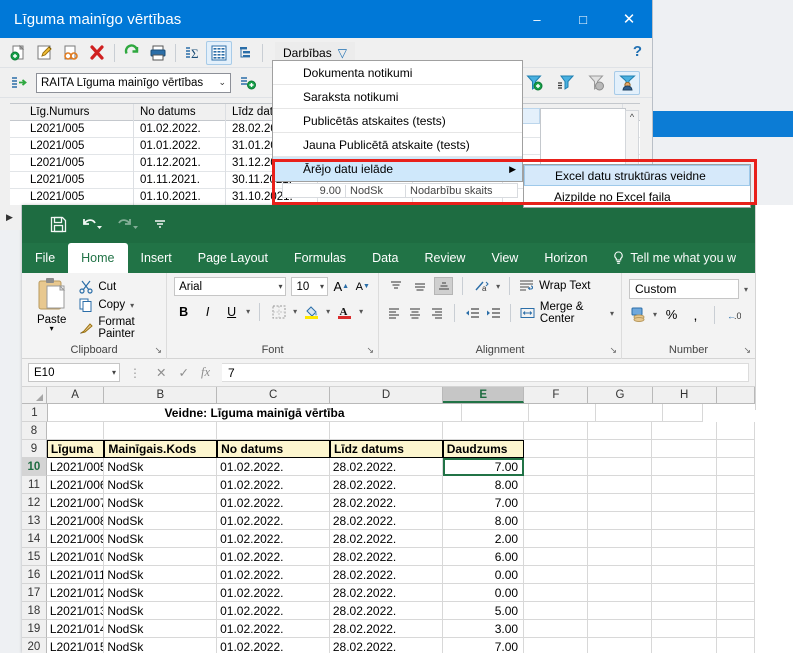  What do you see at coordinates (397, 97) in the screenshot?
I see `menu-item-saraksta-notikumi: Saraksta notikumi` at bounding box center [397, 97].